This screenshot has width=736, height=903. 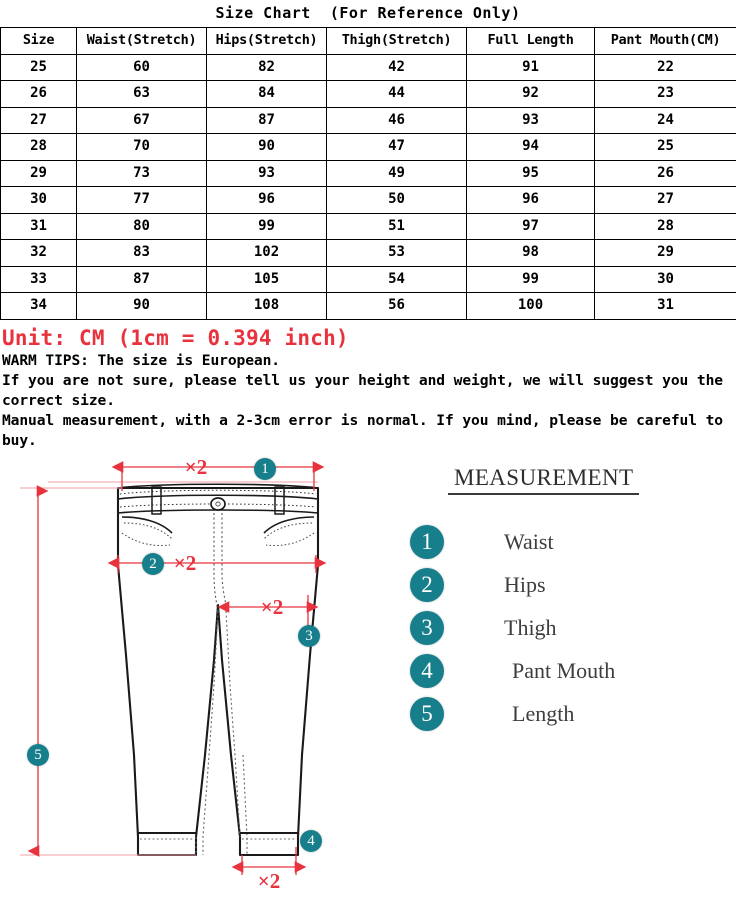 I want to click on table-row: 287090479425, so click(x=368, y=147).